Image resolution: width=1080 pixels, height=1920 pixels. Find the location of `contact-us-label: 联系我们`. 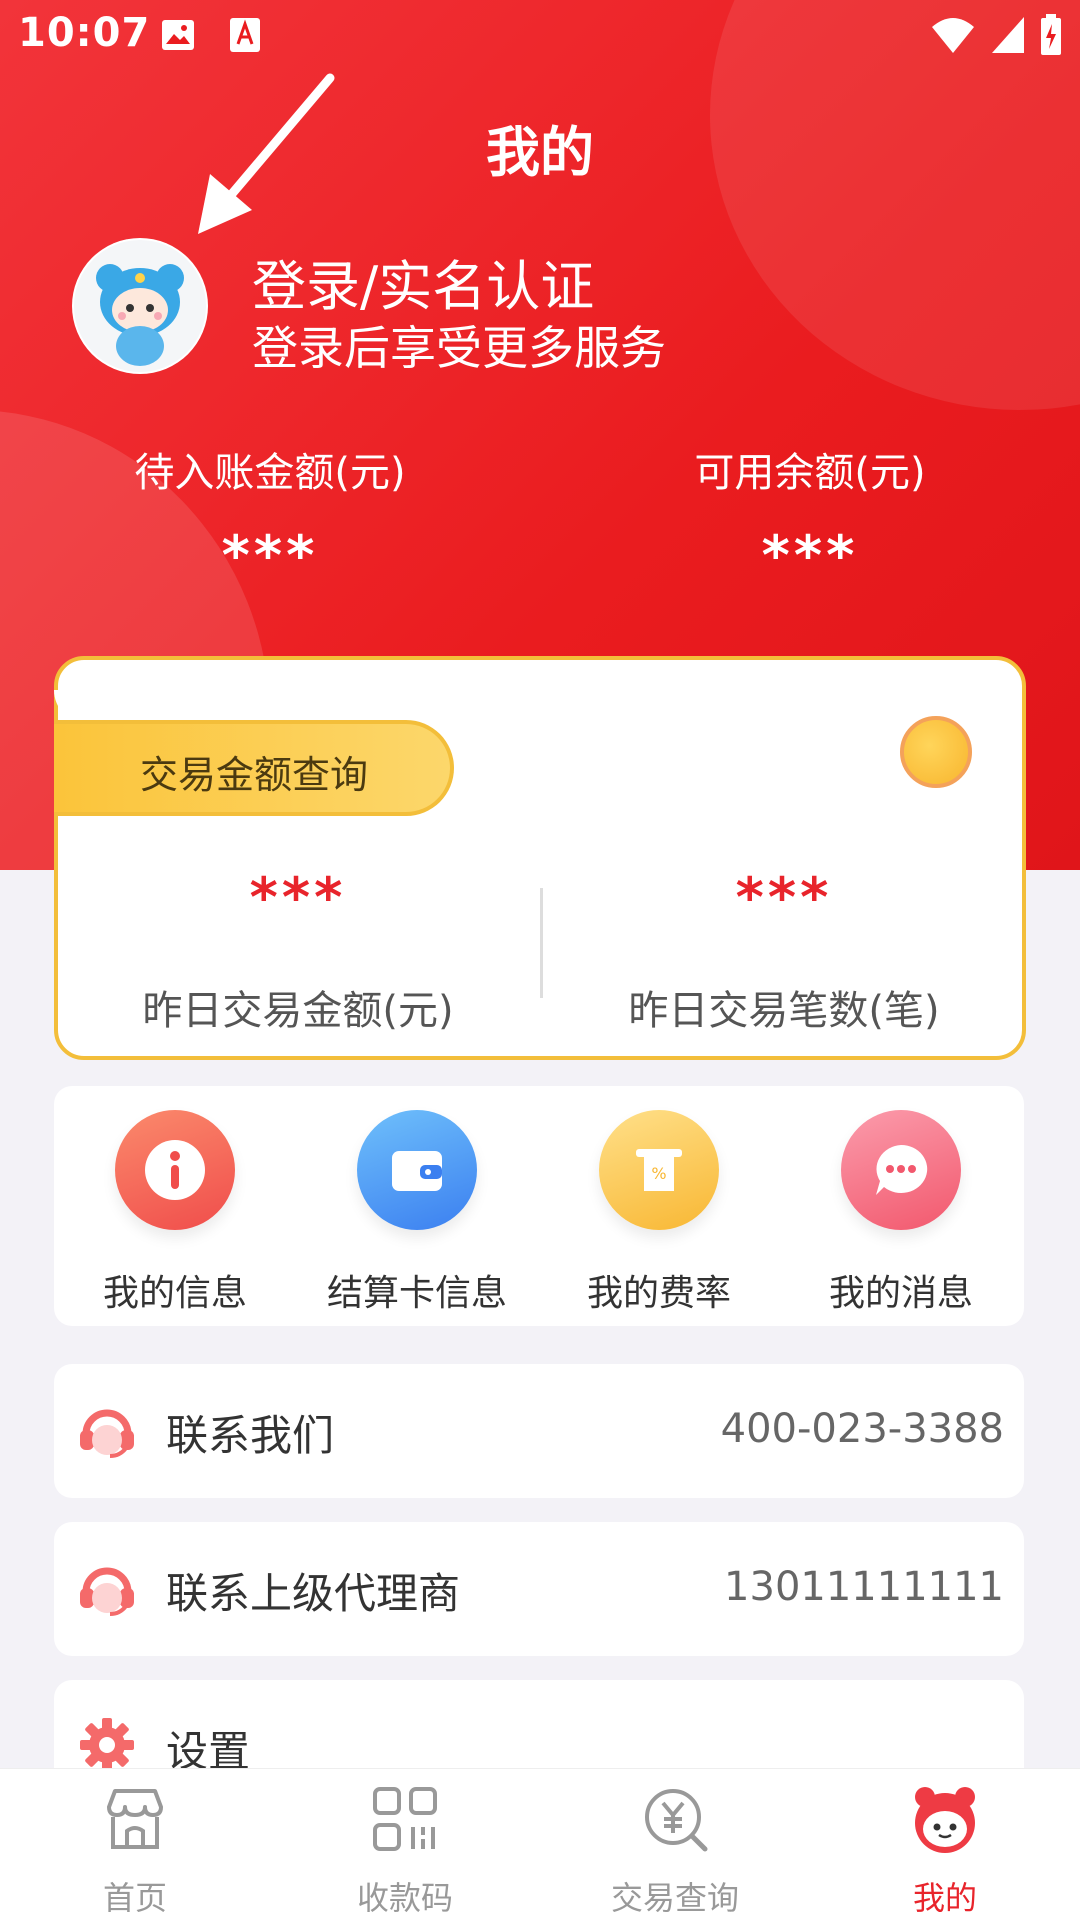

contact-us-label: 联系我们 is located at coordinates (250, 1435).